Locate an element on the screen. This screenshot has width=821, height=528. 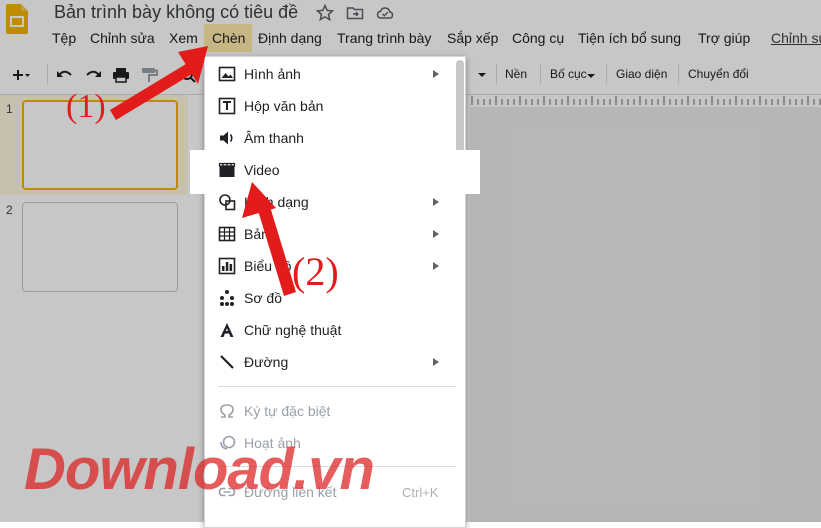
horizontal-ruler is located at coordinates (646, 100).